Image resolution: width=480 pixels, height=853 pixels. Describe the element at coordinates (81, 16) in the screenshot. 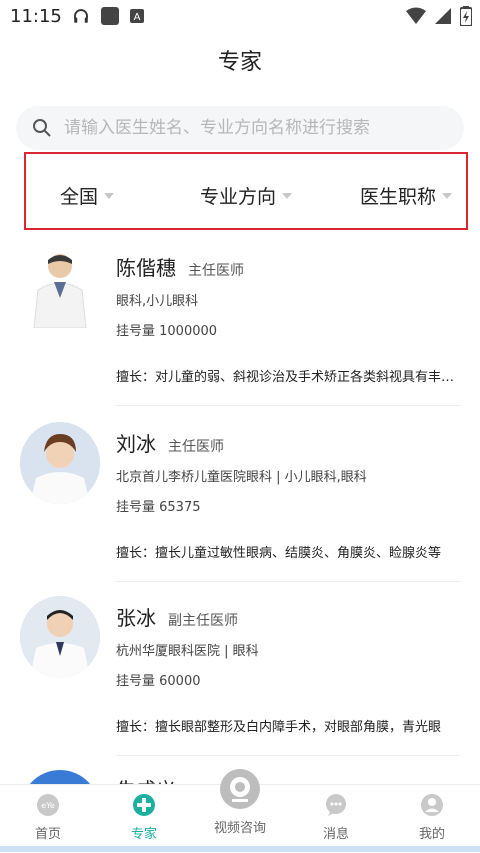

I see `headphones-icon` at that location.